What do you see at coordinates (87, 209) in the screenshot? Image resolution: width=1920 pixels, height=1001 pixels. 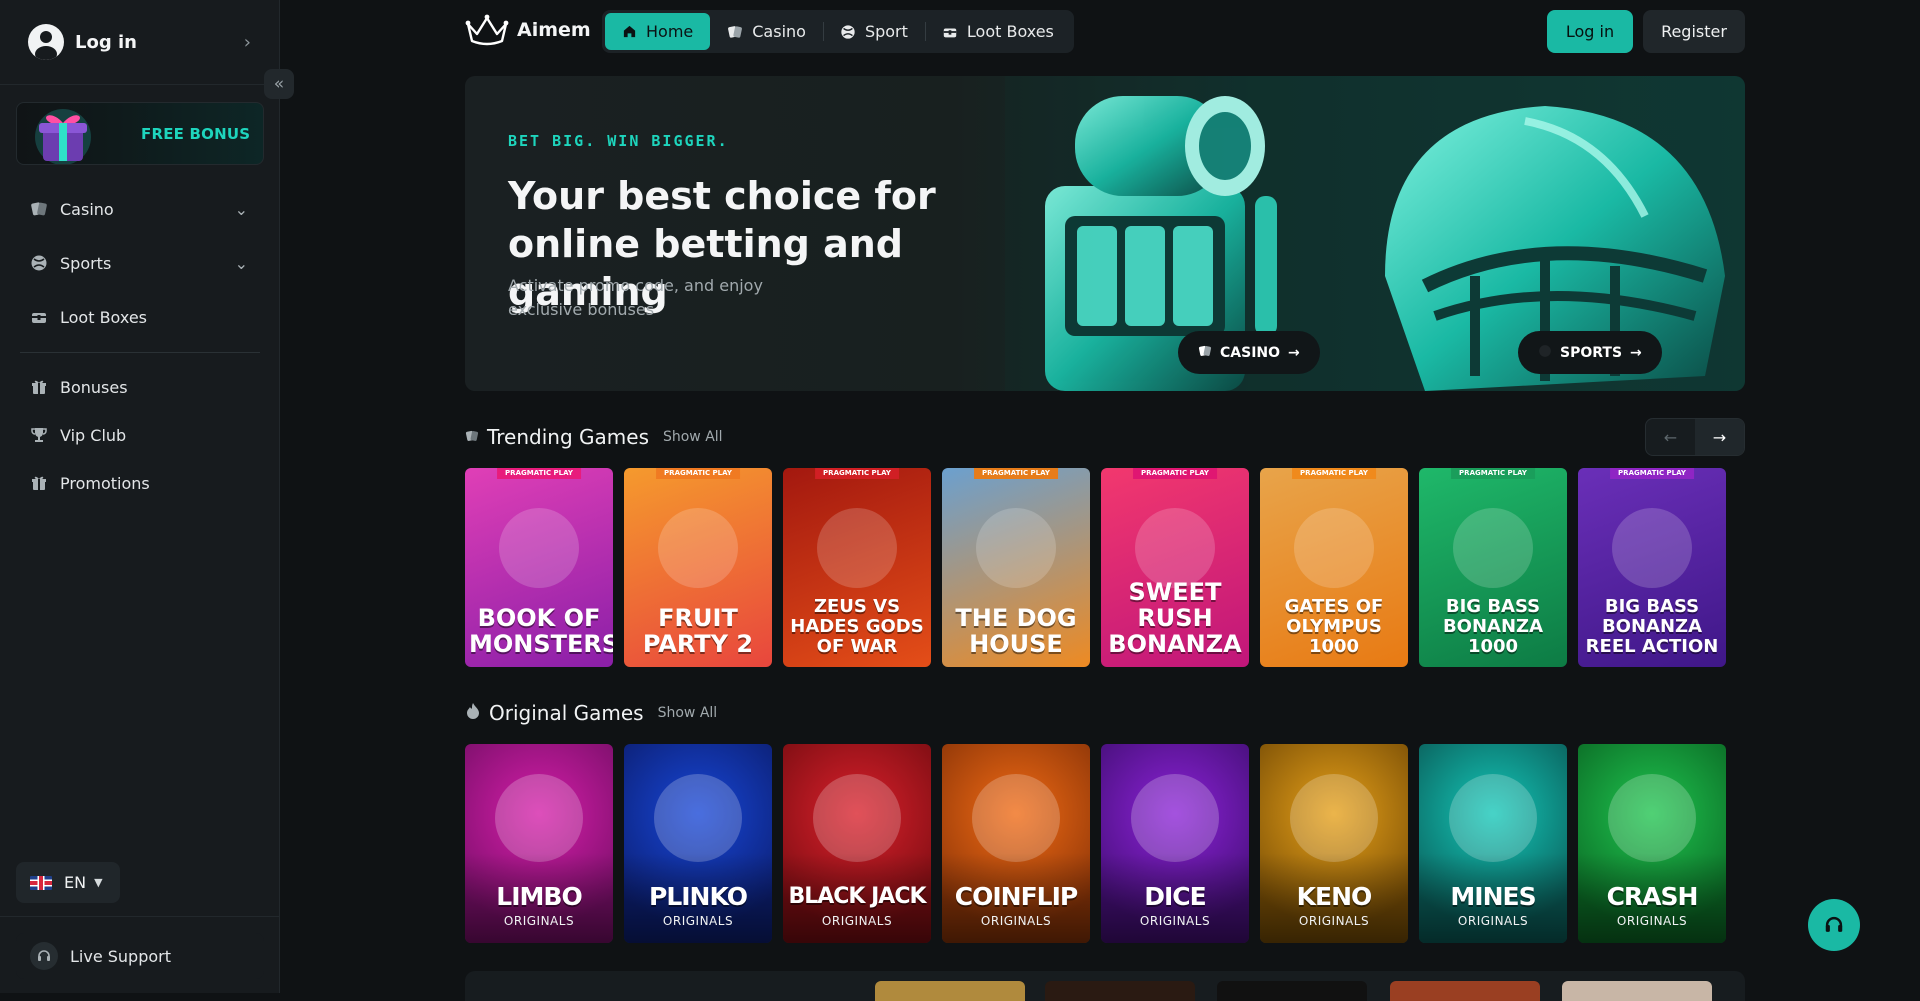 I see `sidebar-item-label: Casino` at bounding box center [87, 209].